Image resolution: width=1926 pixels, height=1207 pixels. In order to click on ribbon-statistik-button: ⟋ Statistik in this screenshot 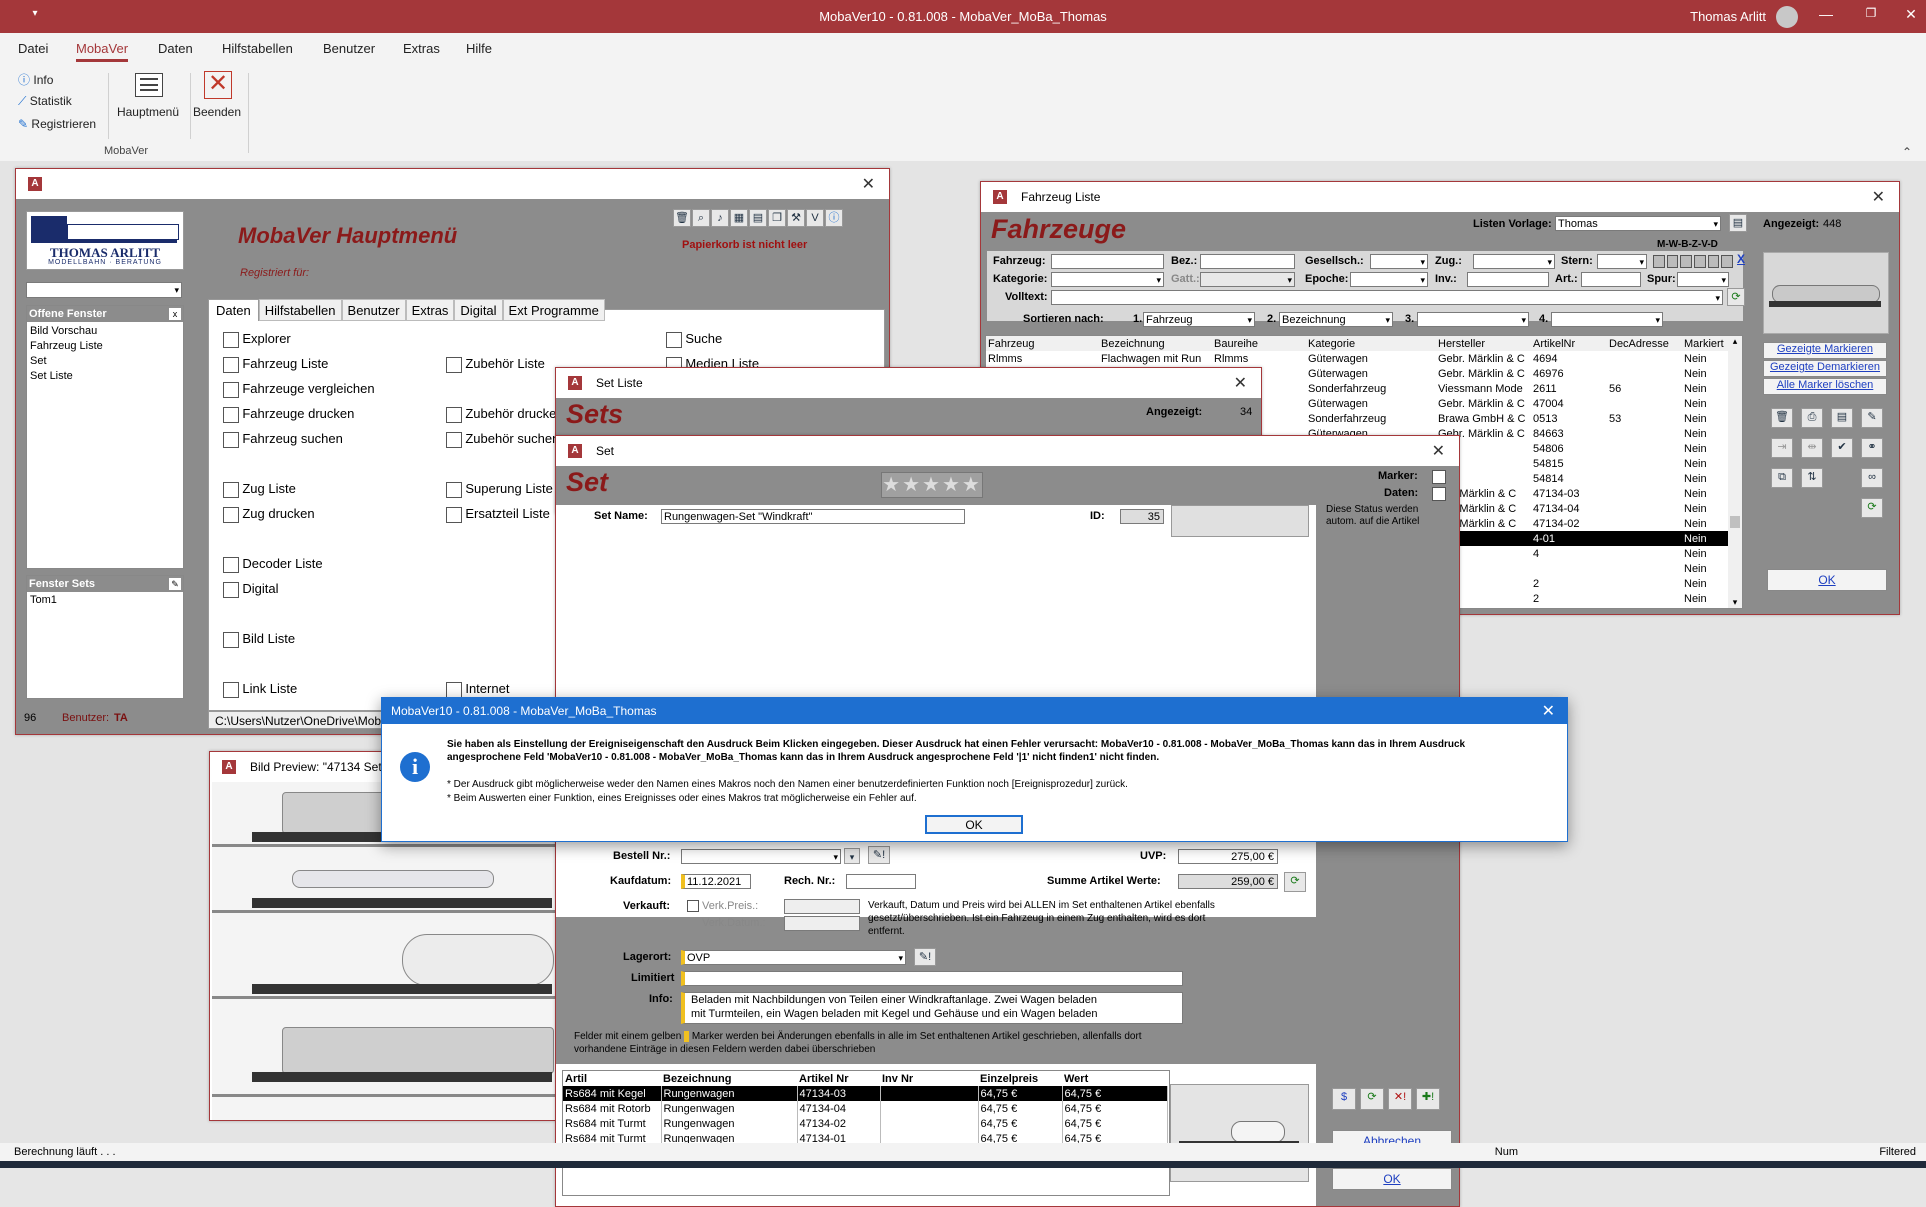, I will do `click(45, 101)`.